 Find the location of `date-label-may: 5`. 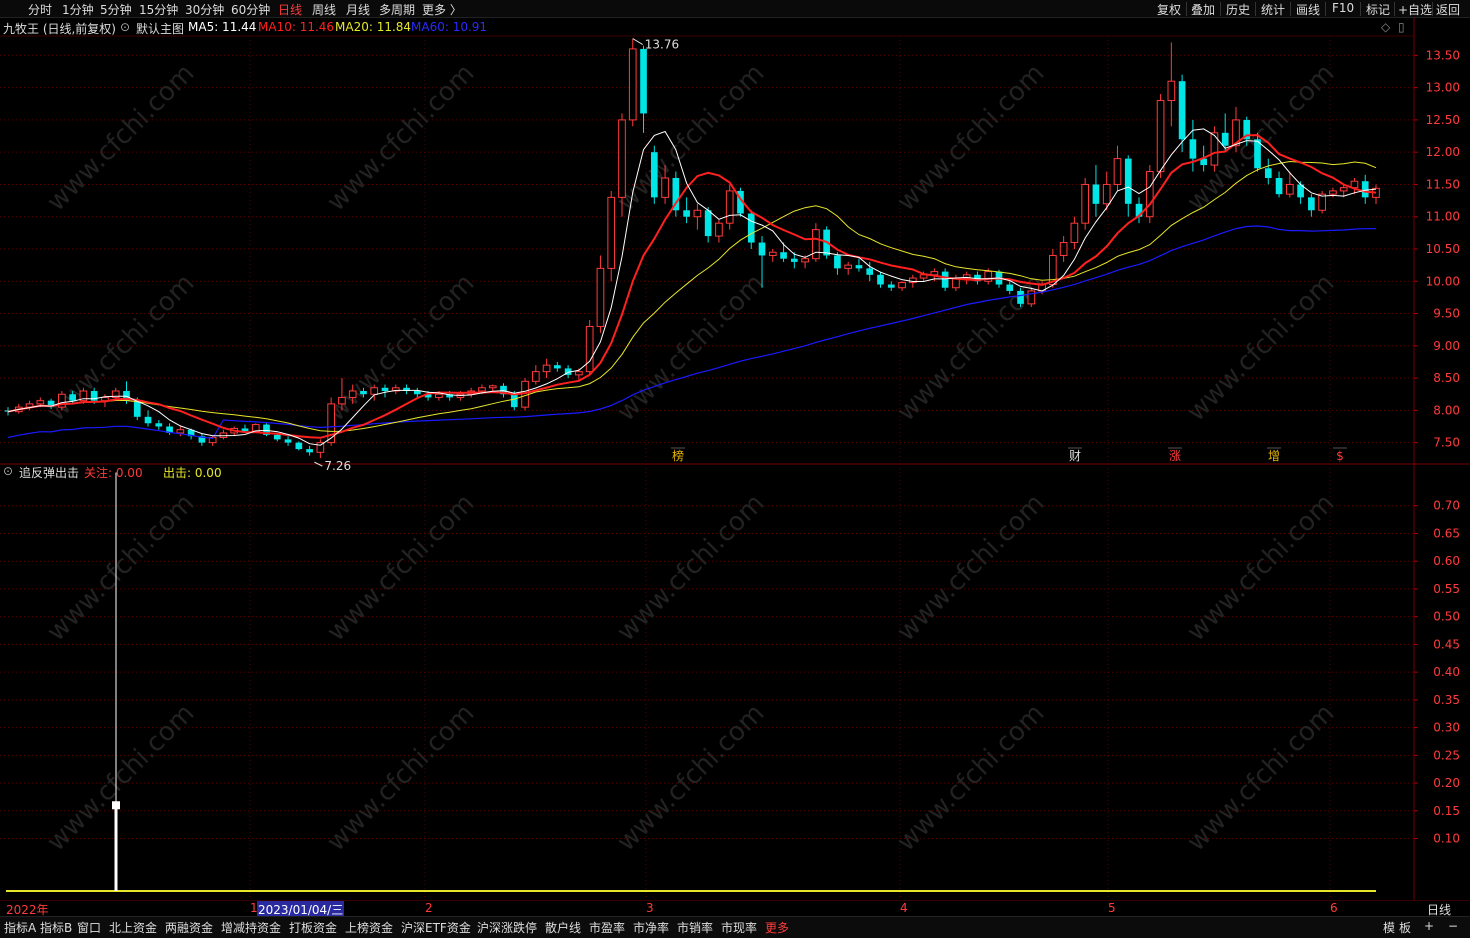

date-label-may: 5 is located at coordinates (1112, 908).